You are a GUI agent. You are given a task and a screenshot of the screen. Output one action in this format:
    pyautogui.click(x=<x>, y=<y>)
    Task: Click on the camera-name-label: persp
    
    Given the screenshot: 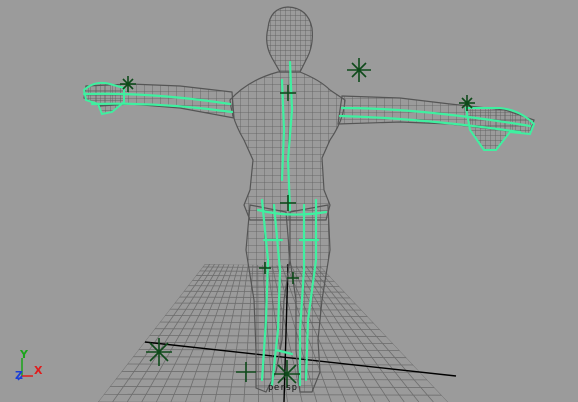 What is the action you would take?
    pyautogui.click(x=283, y=388)
    